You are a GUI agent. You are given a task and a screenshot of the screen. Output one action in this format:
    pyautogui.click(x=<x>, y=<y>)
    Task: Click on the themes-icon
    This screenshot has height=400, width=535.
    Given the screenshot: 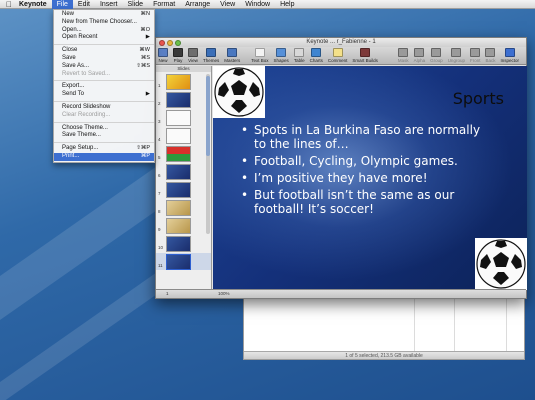 What is the action you would take?
    pyautogui.click(x=211, y=52)
    